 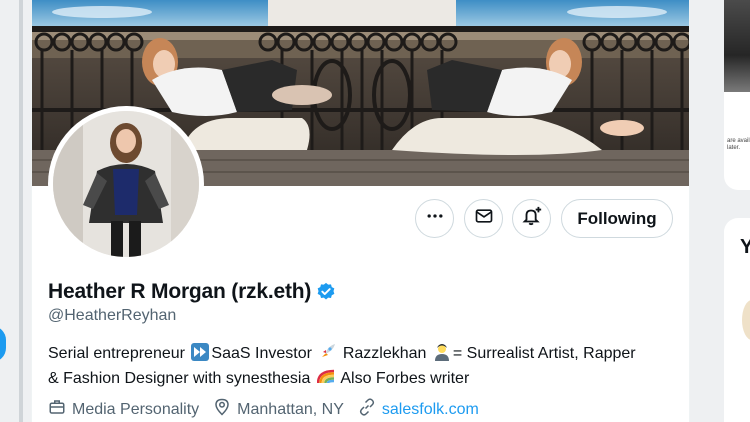 What do you see at coordinates (384, 353) in the screenshot?
I see `bio-text-3: Razzlekhan` at bounding box center [384, 353].